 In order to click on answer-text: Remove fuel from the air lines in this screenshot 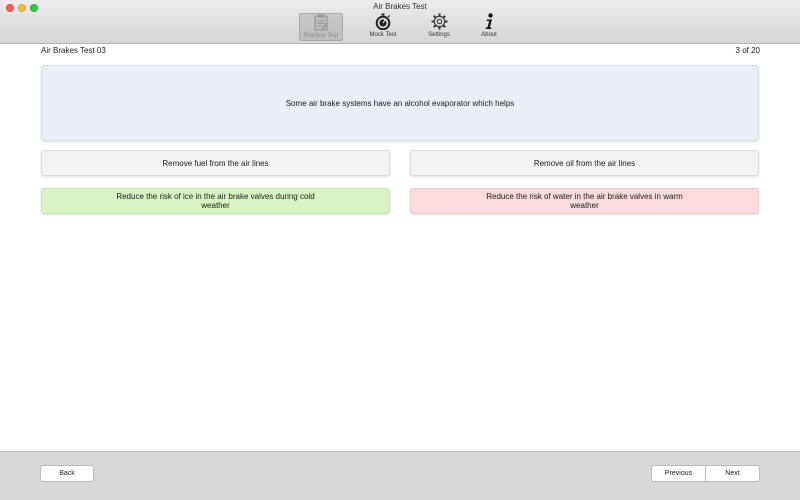, I will do `click(215, 163)`.